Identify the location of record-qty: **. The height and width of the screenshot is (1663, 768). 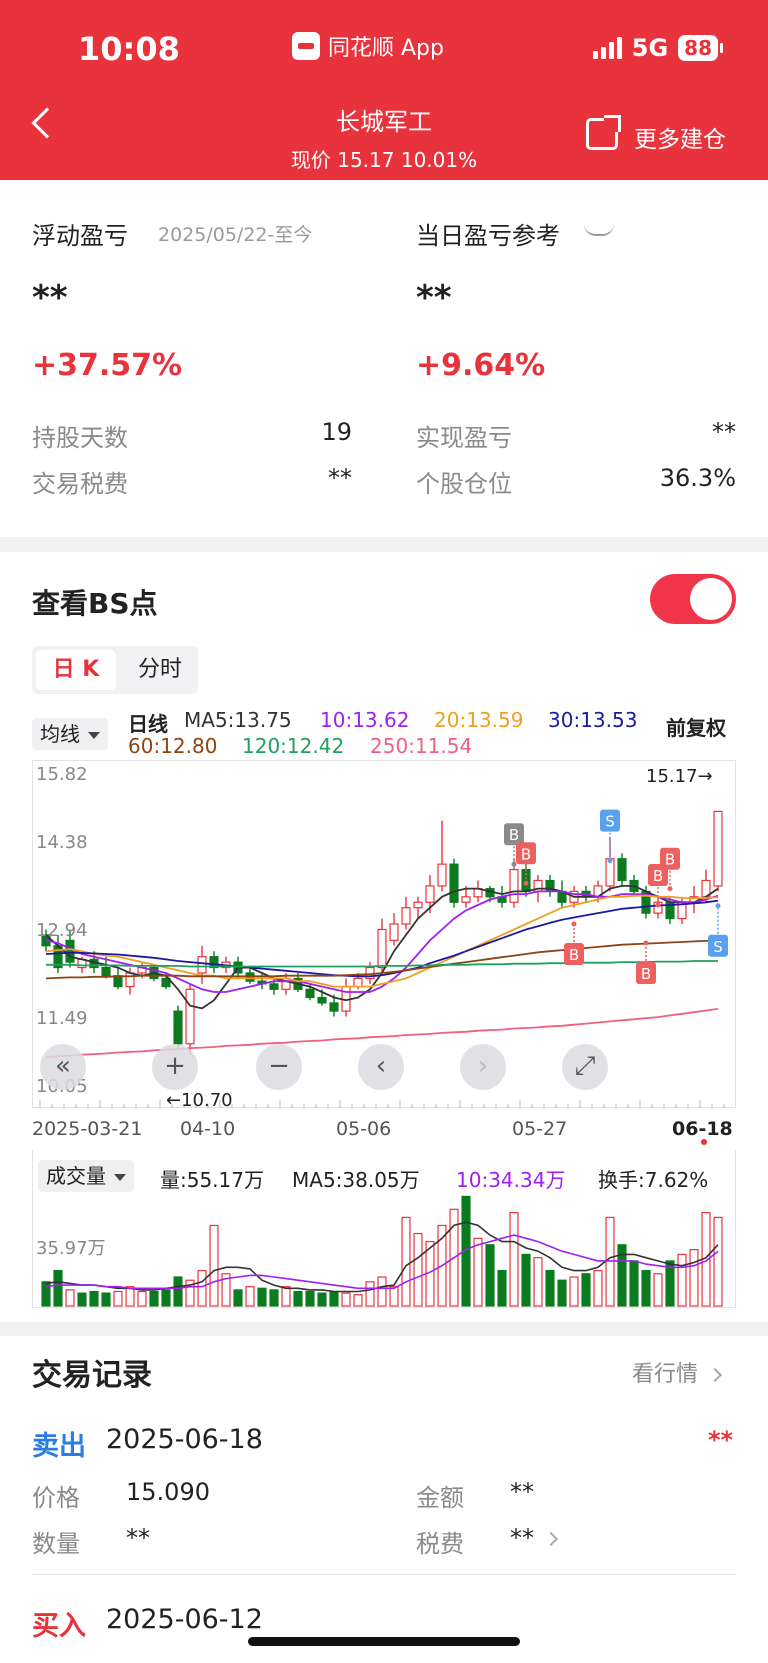
(138, 1538).